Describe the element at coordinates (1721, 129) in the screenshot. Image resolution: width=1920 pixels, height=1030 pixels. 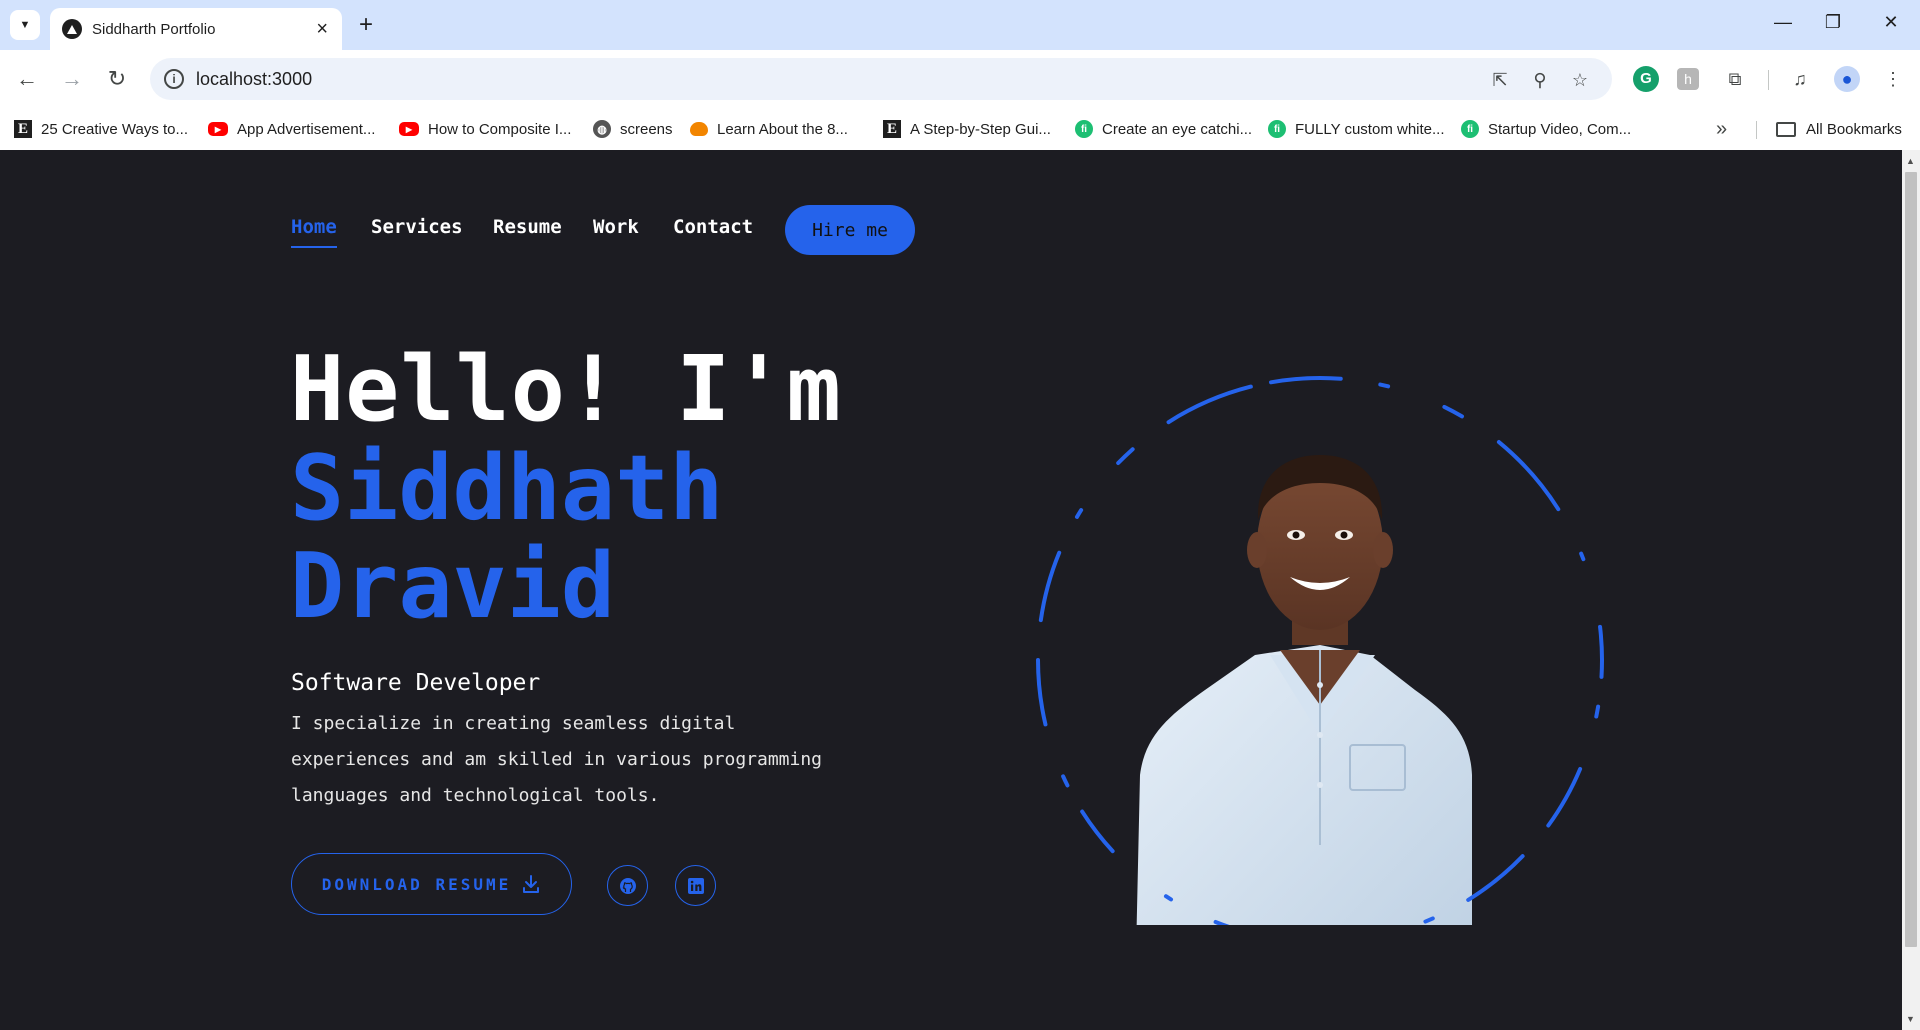
I see `bookmarks-overflow-icon: »` at that location.